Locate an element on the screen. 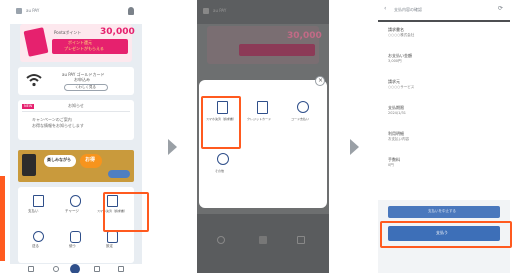 The height and width of the screenshot is (273, 523). wifi-icon is located at coordinates (34, 80).